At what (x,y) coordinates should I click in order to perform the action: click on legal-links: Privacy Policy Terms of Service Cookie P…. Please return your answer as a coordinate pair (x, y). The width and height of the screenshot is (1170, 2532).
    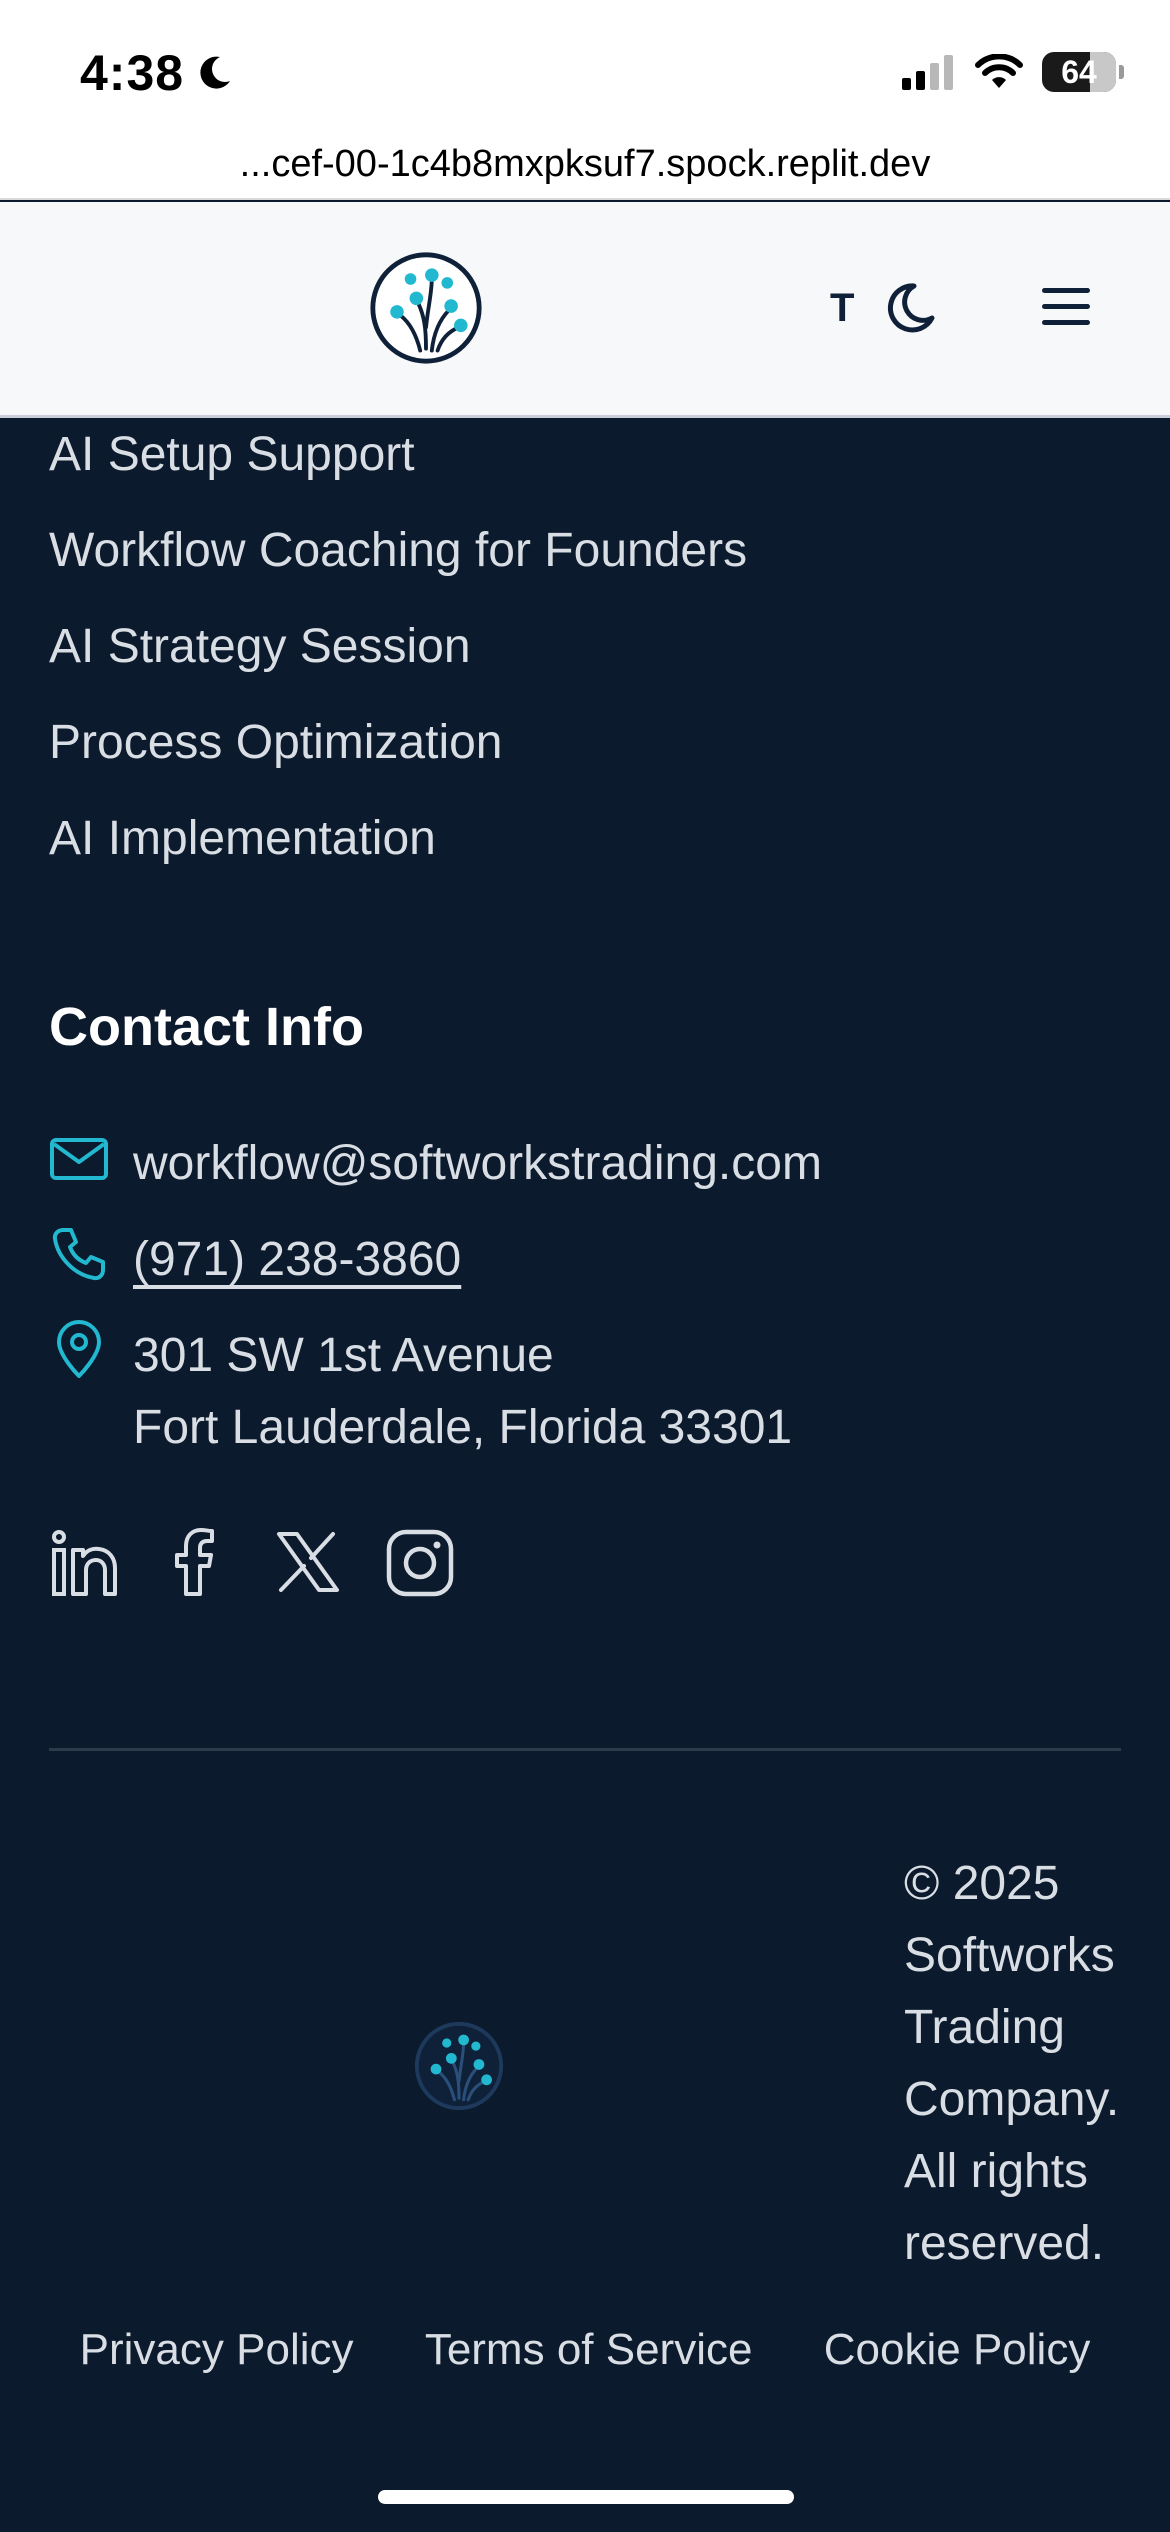
    Looking at the image, I should click on (585, 2350).